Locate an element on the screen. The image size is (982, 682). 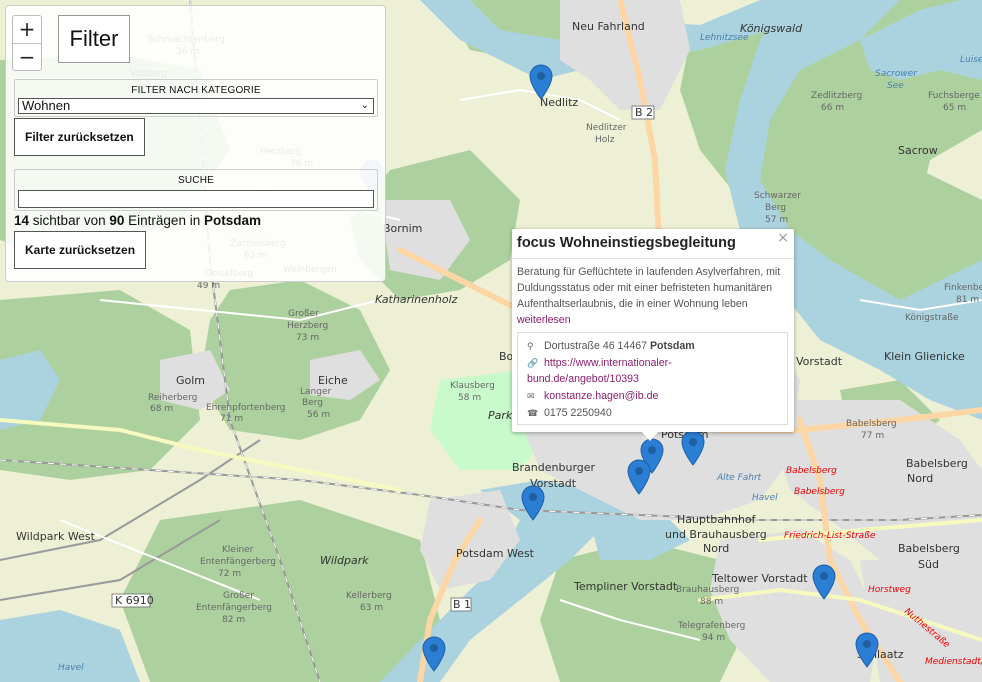
map-label: und Brauhausberg is located at coordinates (716, 534).